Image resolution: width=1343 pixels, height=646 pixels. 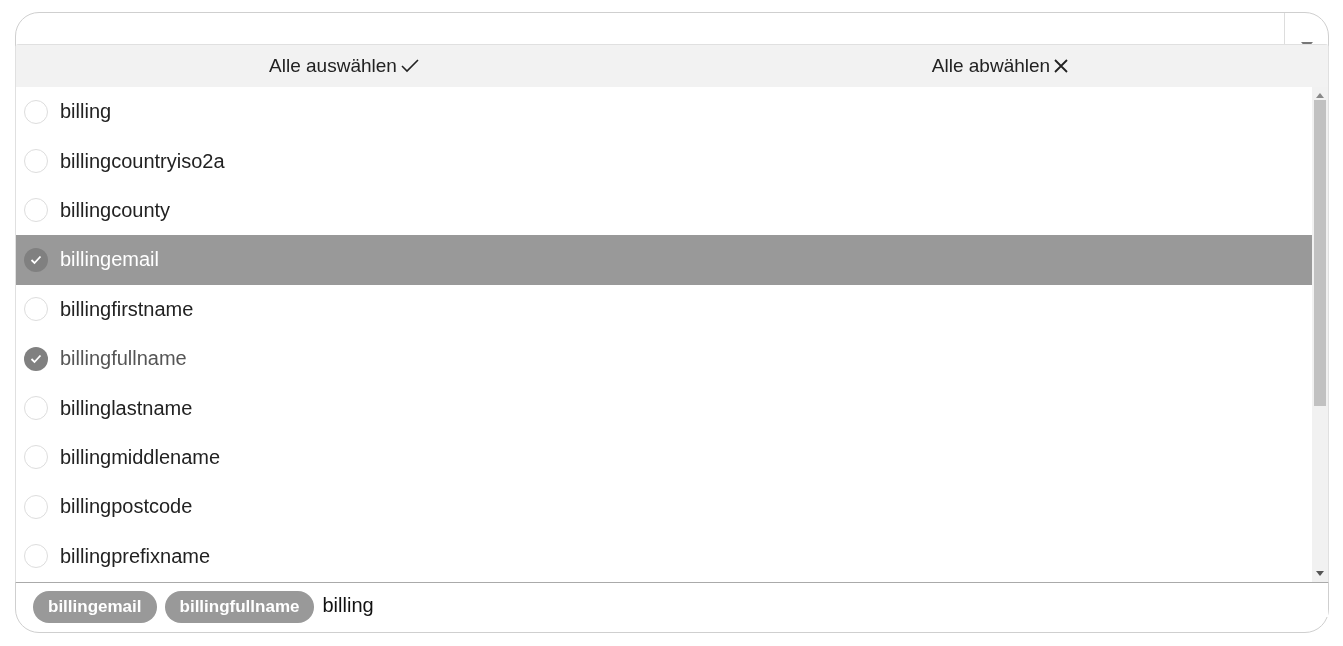 What do you see at coordinates (664, 408) in the screenshot?
I see `option-row: billinglastname` at bounding box center [664, 408].